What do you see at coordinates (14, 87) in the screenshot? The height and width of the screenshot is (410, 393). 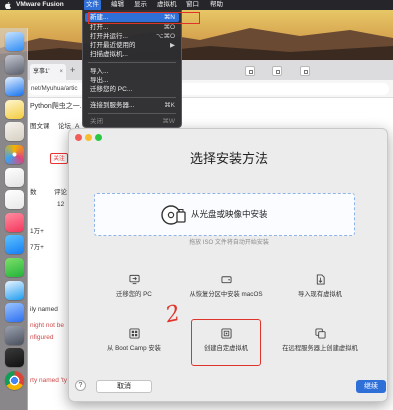 I see `safari-icon` at bounding box center [14, 87].